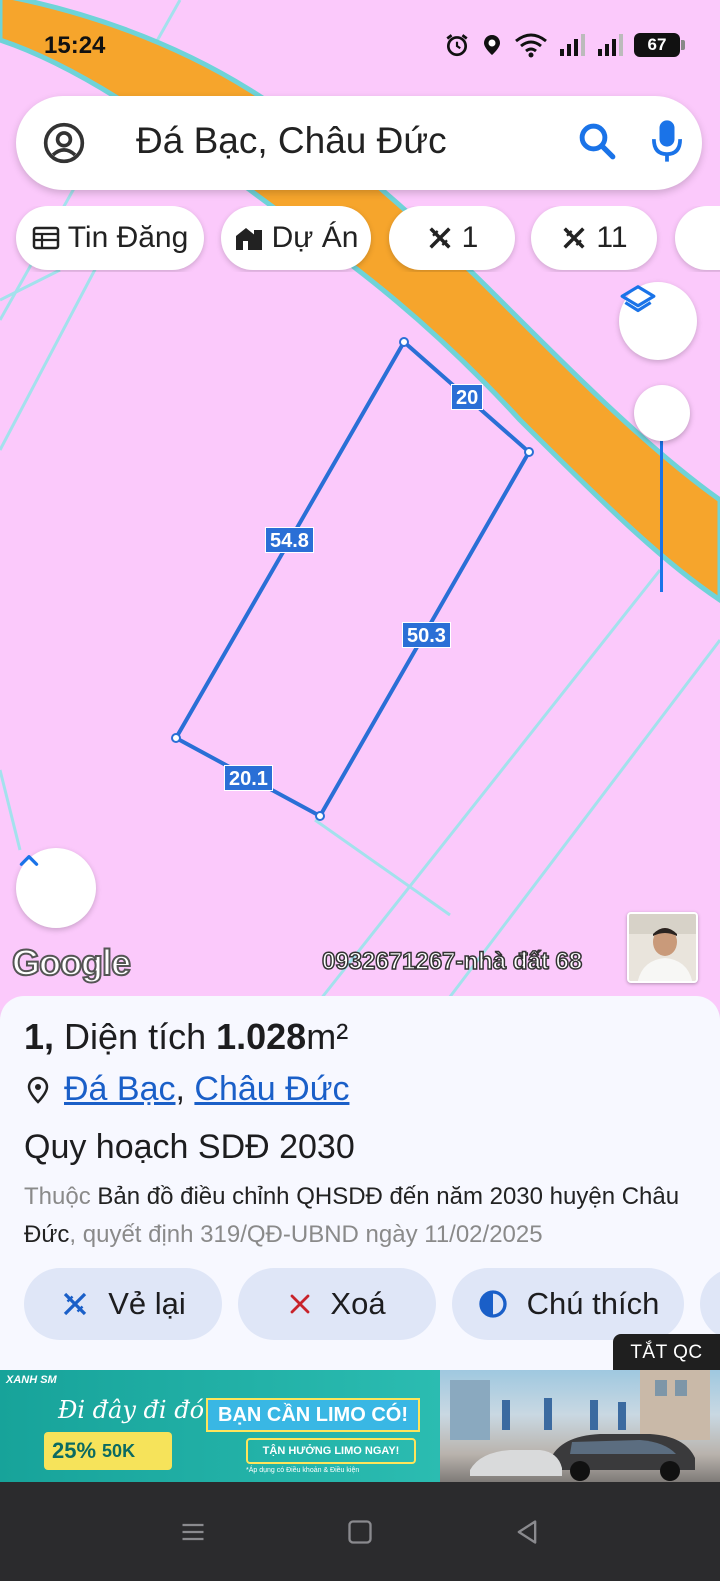  I want to click on chip-measure-1: 1, so click(452, 238).